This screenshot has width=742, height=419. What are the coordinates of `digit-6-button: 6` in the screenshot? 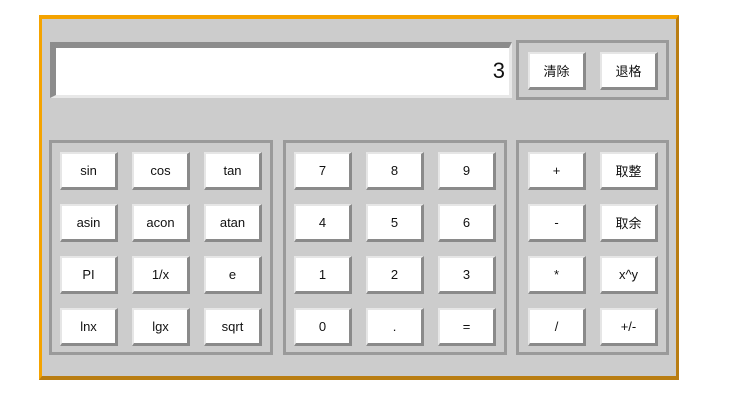 It's located at (467, 223).